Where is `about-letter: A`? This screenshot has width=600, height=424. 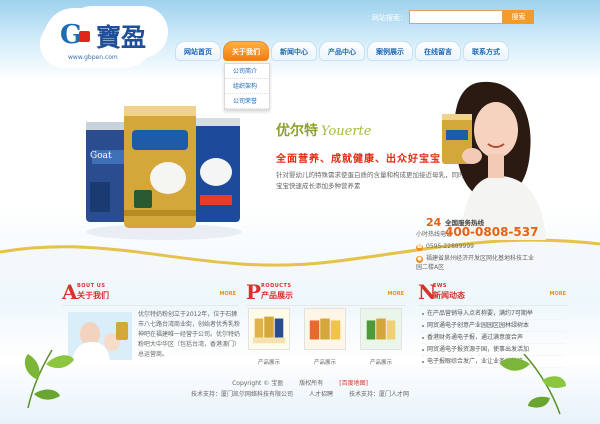 about-letter: A is located at coordinates (70, 292).